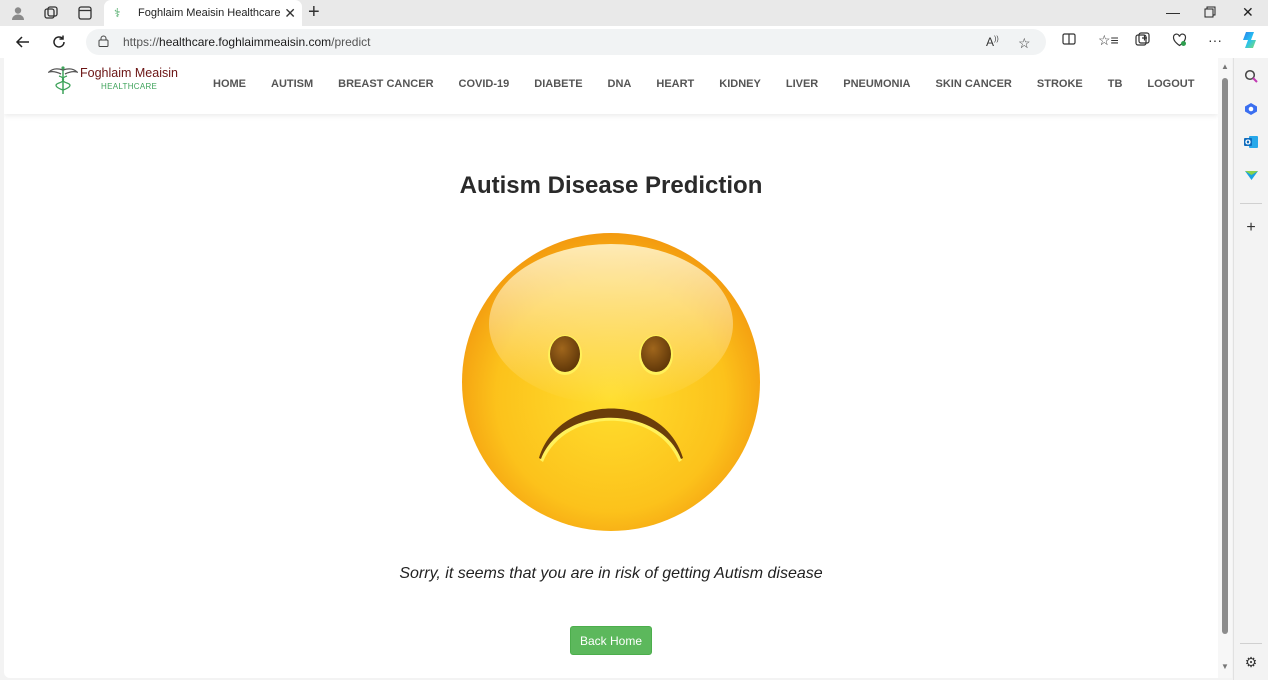 The height and width of the screenshot is (680, 1268). I want to click on nav-logout: LOGOUT, so click(1170, 84).